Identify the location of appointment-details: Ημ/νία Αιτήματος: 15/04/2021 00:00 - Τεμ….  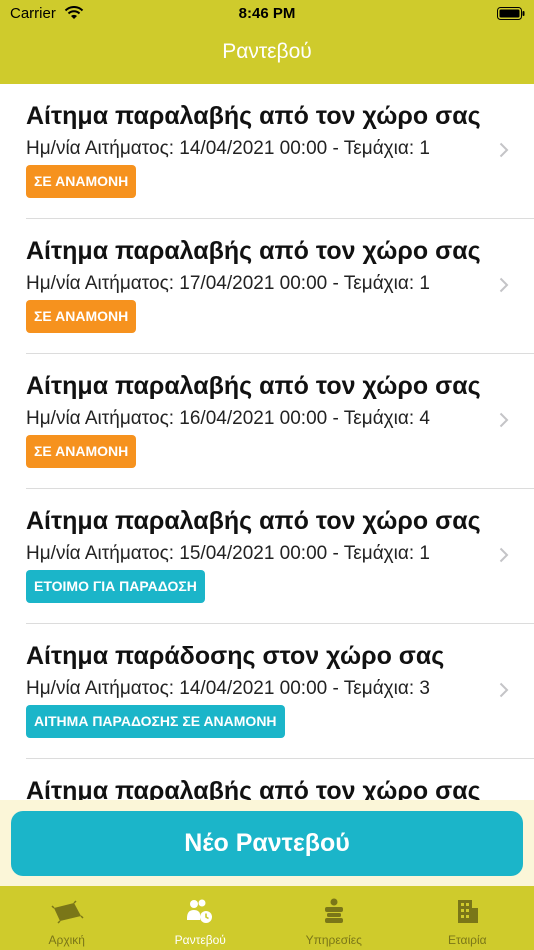
(228, 553).